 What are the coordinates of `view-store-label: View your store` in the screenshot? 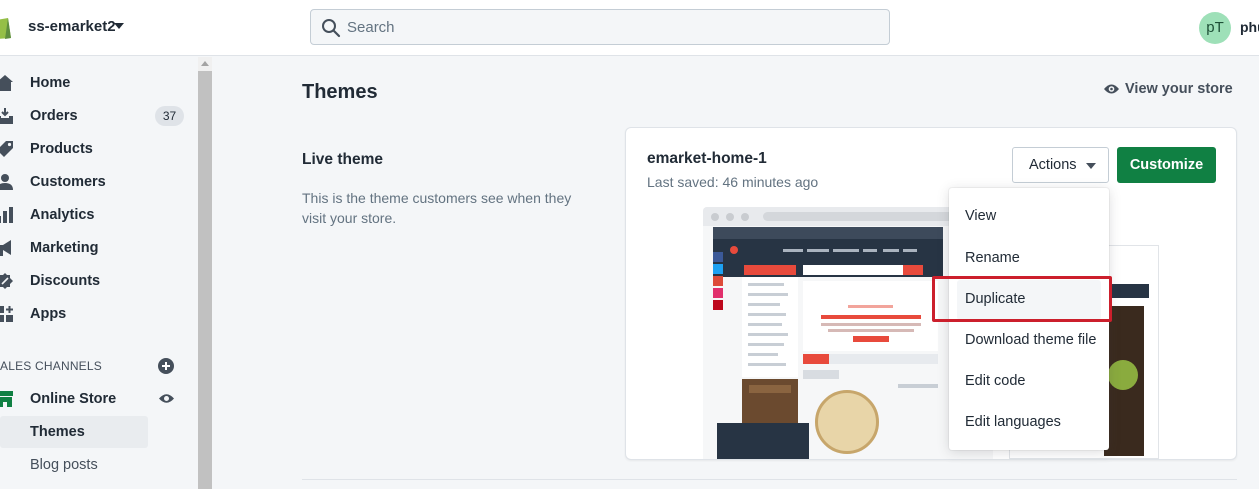 It's located at (1179, 89).